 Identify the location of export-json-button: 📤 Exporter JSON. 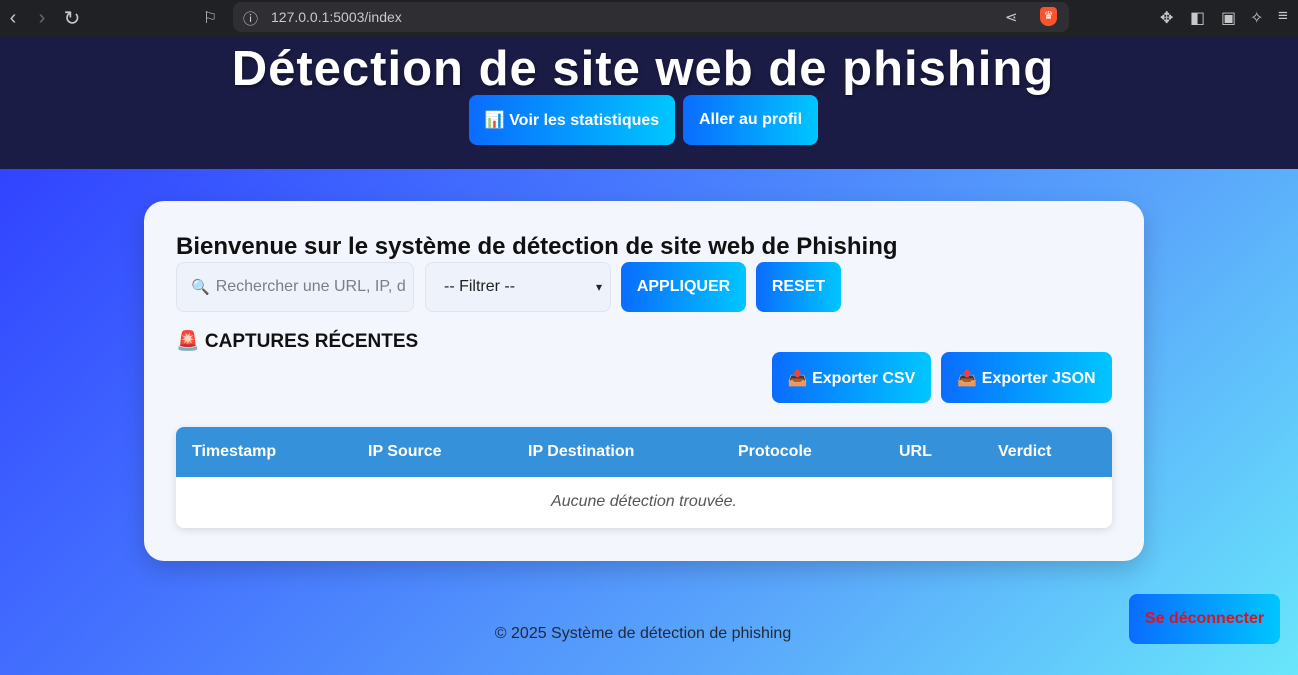
(1026, 377).